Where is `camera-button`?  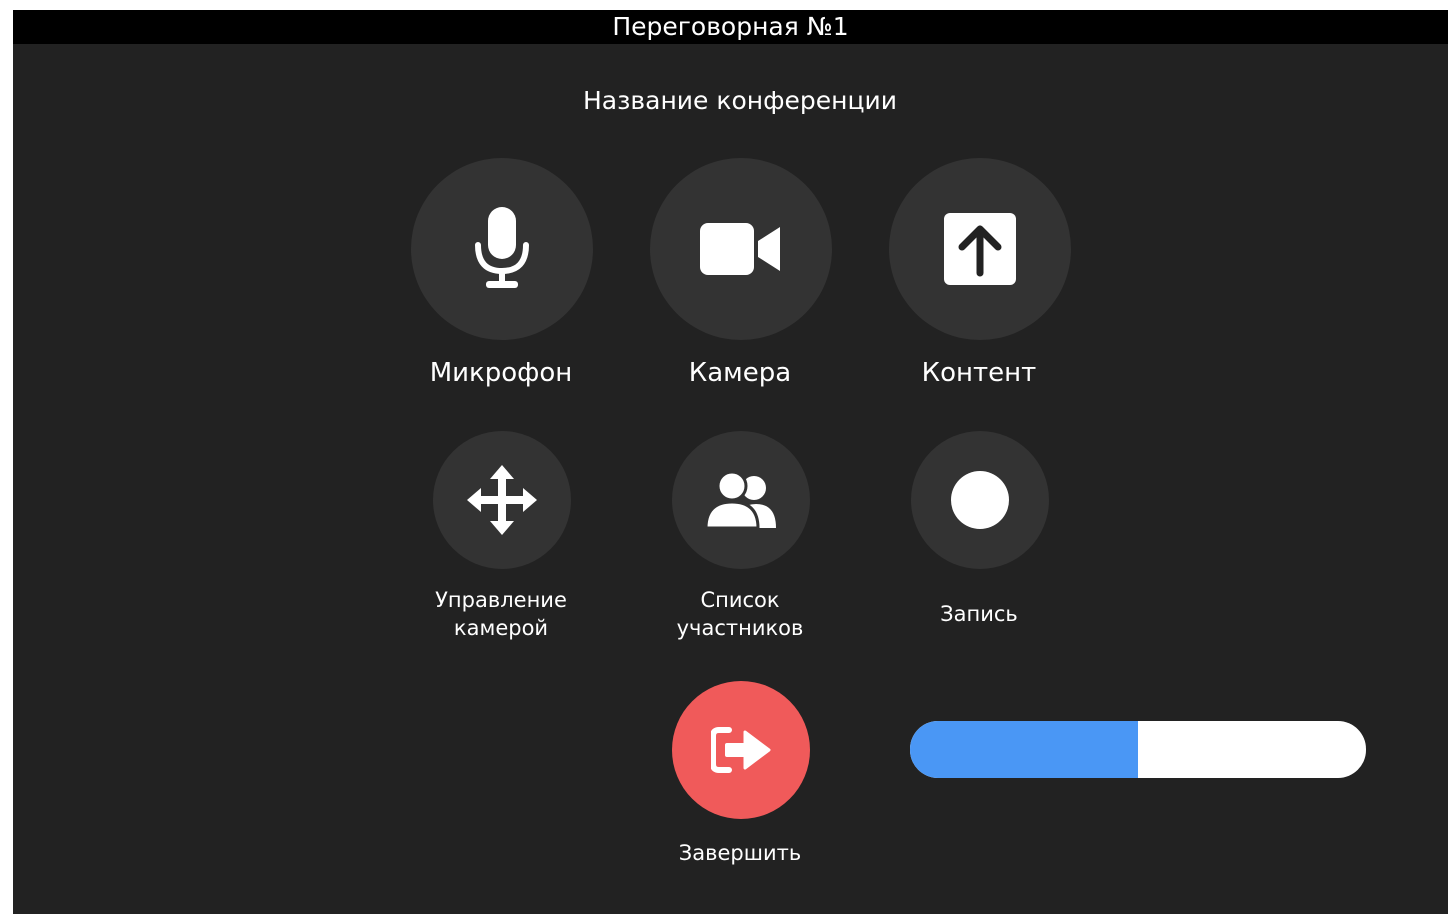
camera-button is located at coordinates (741, 249).